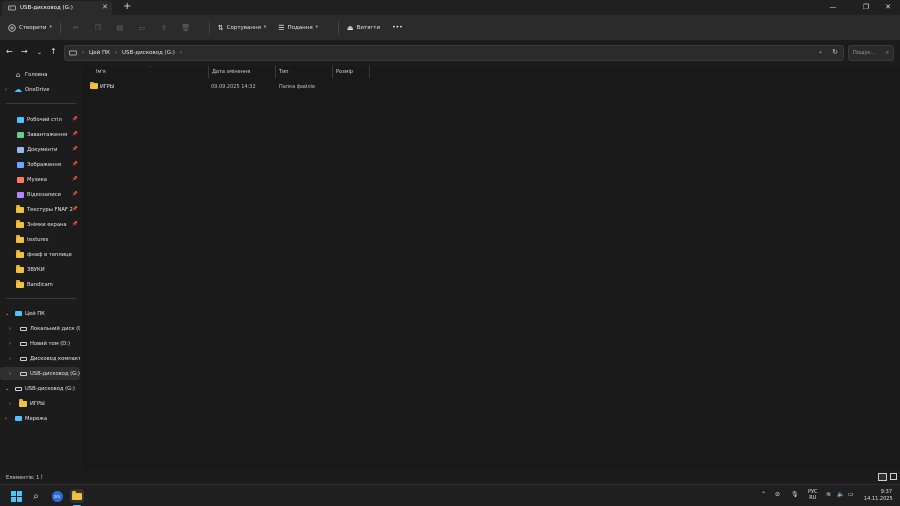 The image size is (900, 506). I want to click on sidebar-item-label: Відеозаписи, so click(44, 194).